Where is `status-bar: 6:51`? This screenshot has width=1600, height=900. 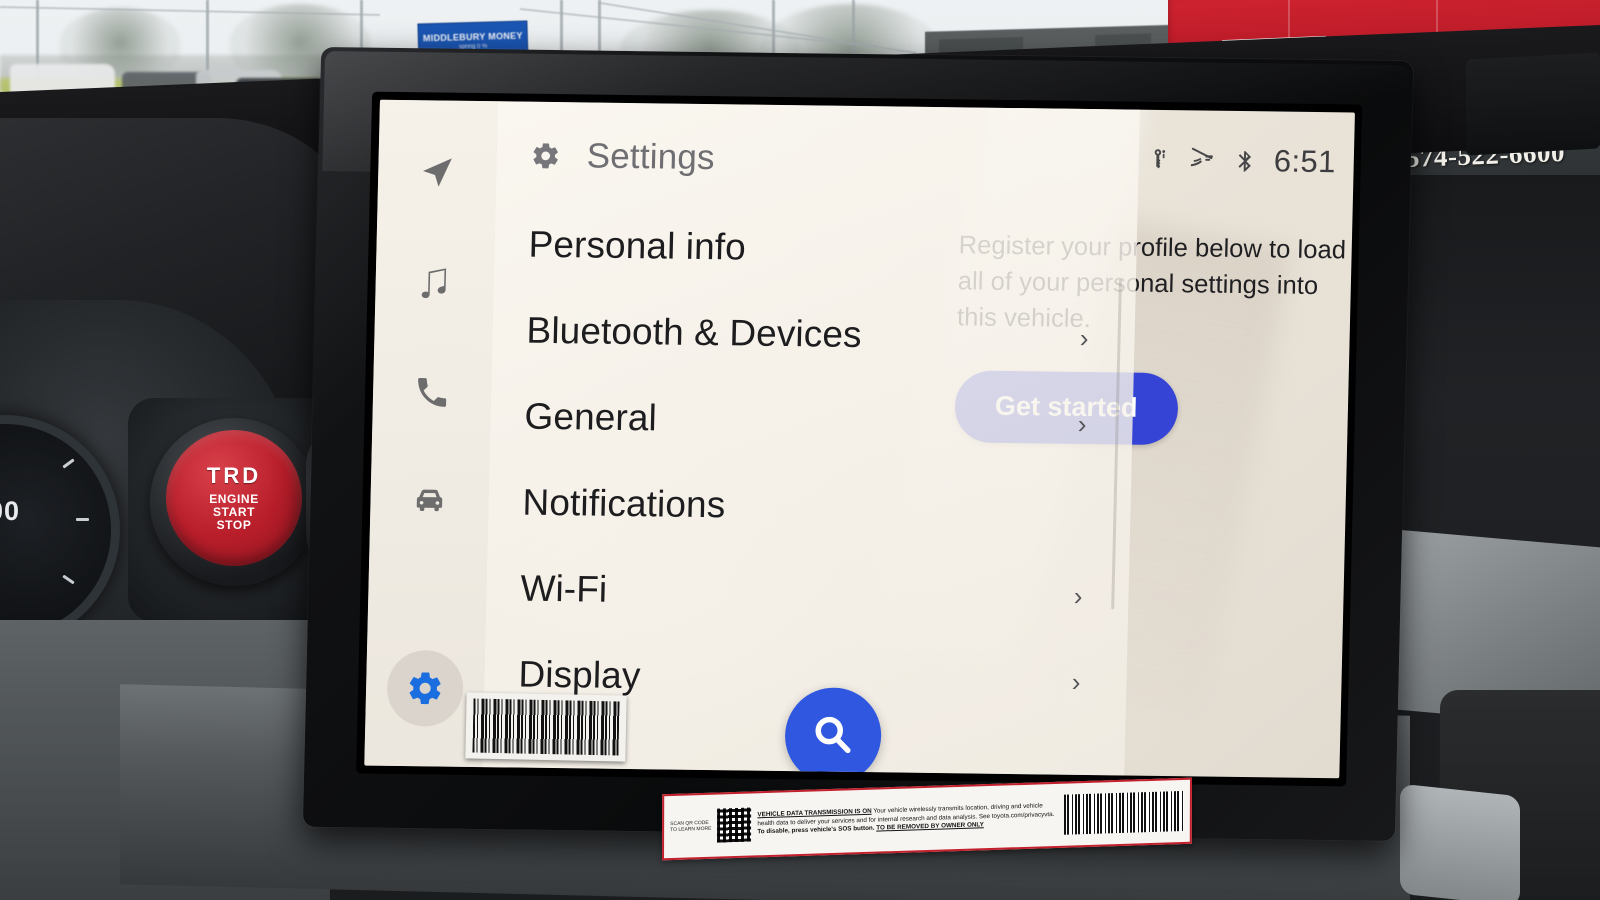
status-bar: 6:51 is located at coordinates (1240, 161).